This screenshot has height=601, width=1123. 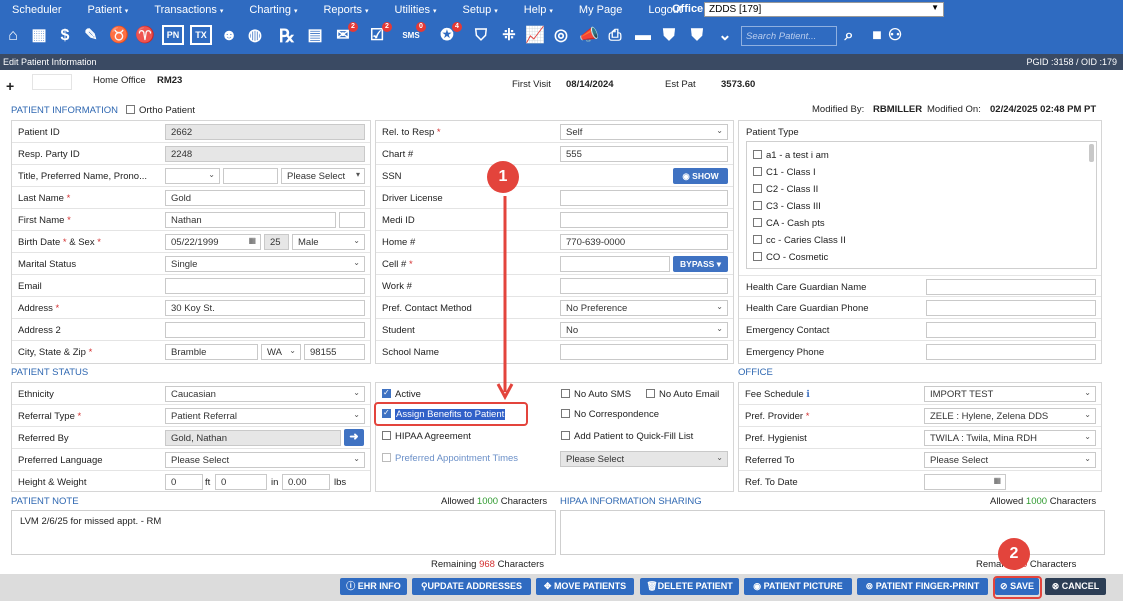 What do you see at coordinates (184, 482) in the screenshot?
I see `height-ft-field: 0` at bounding box center [184, 482].